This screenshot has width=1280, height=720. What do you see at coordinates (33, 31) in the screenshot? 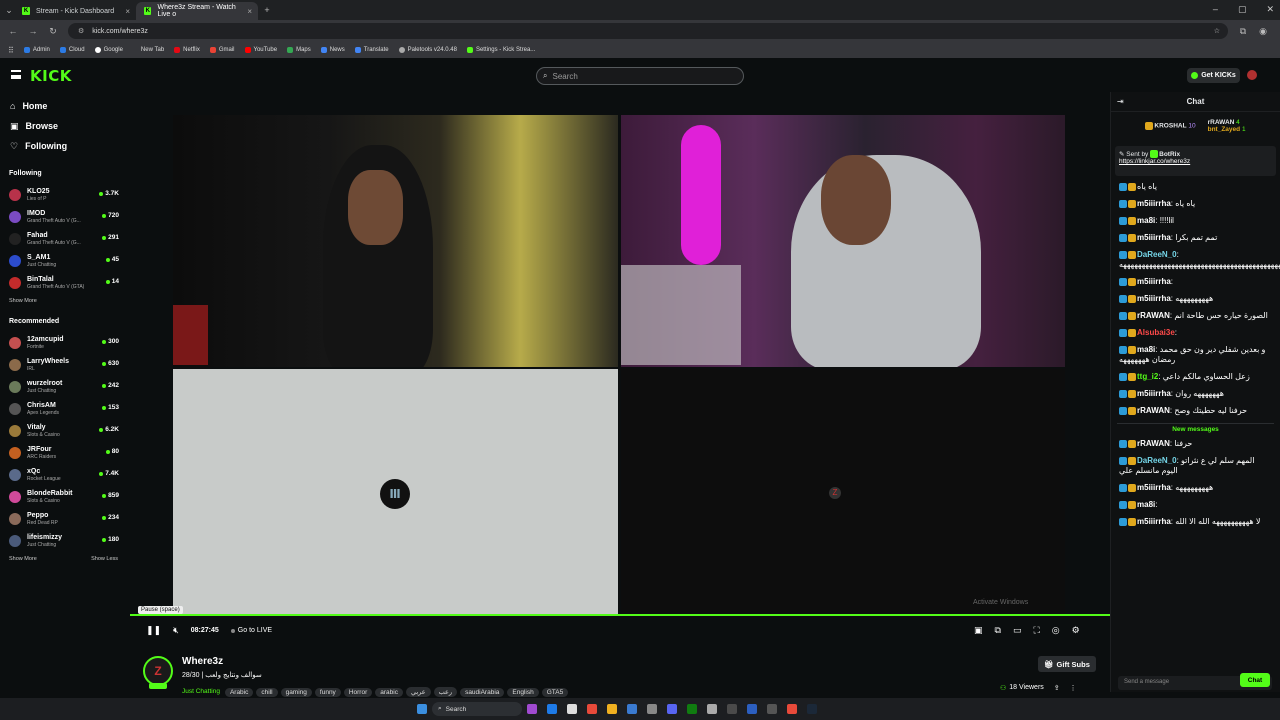
I see `forward-icon: →` at bounding box center [33, 31].